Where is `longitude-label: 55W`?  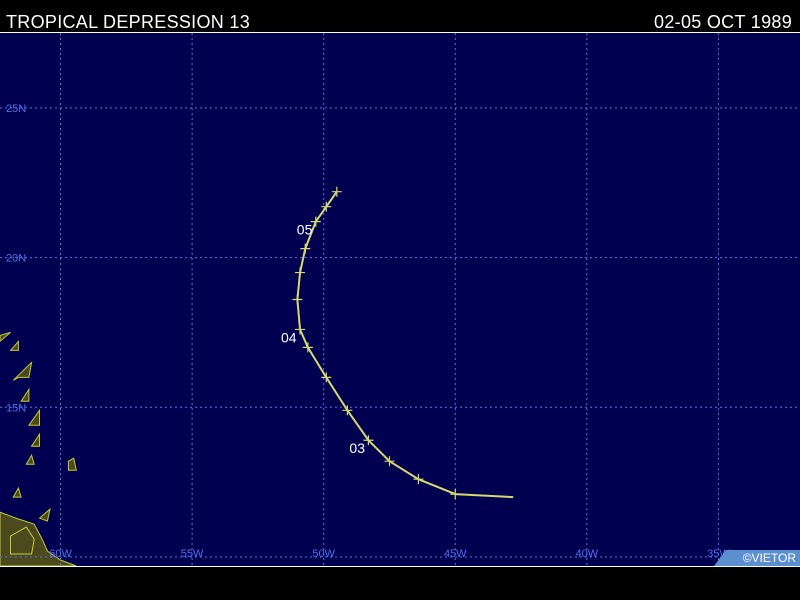 longitude-label: 55W is located at coordinates (192, 554).